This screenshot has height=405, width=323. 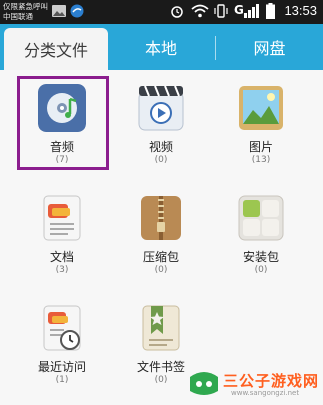 I want to click on tab-local: 本地, so click(x=161, y=47).